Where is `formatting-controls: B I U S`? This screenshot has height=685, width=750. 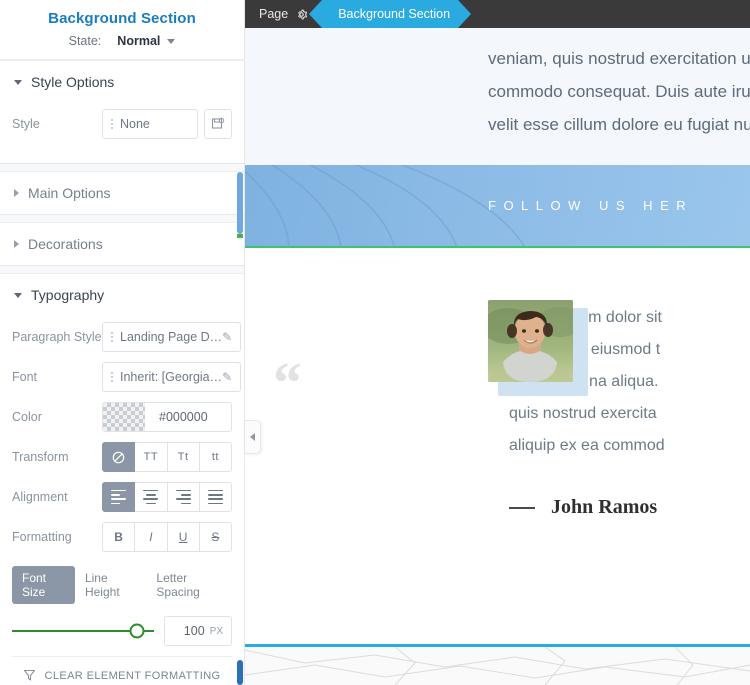
formatting-controls: B I U S is located at coordinates (167, 537).